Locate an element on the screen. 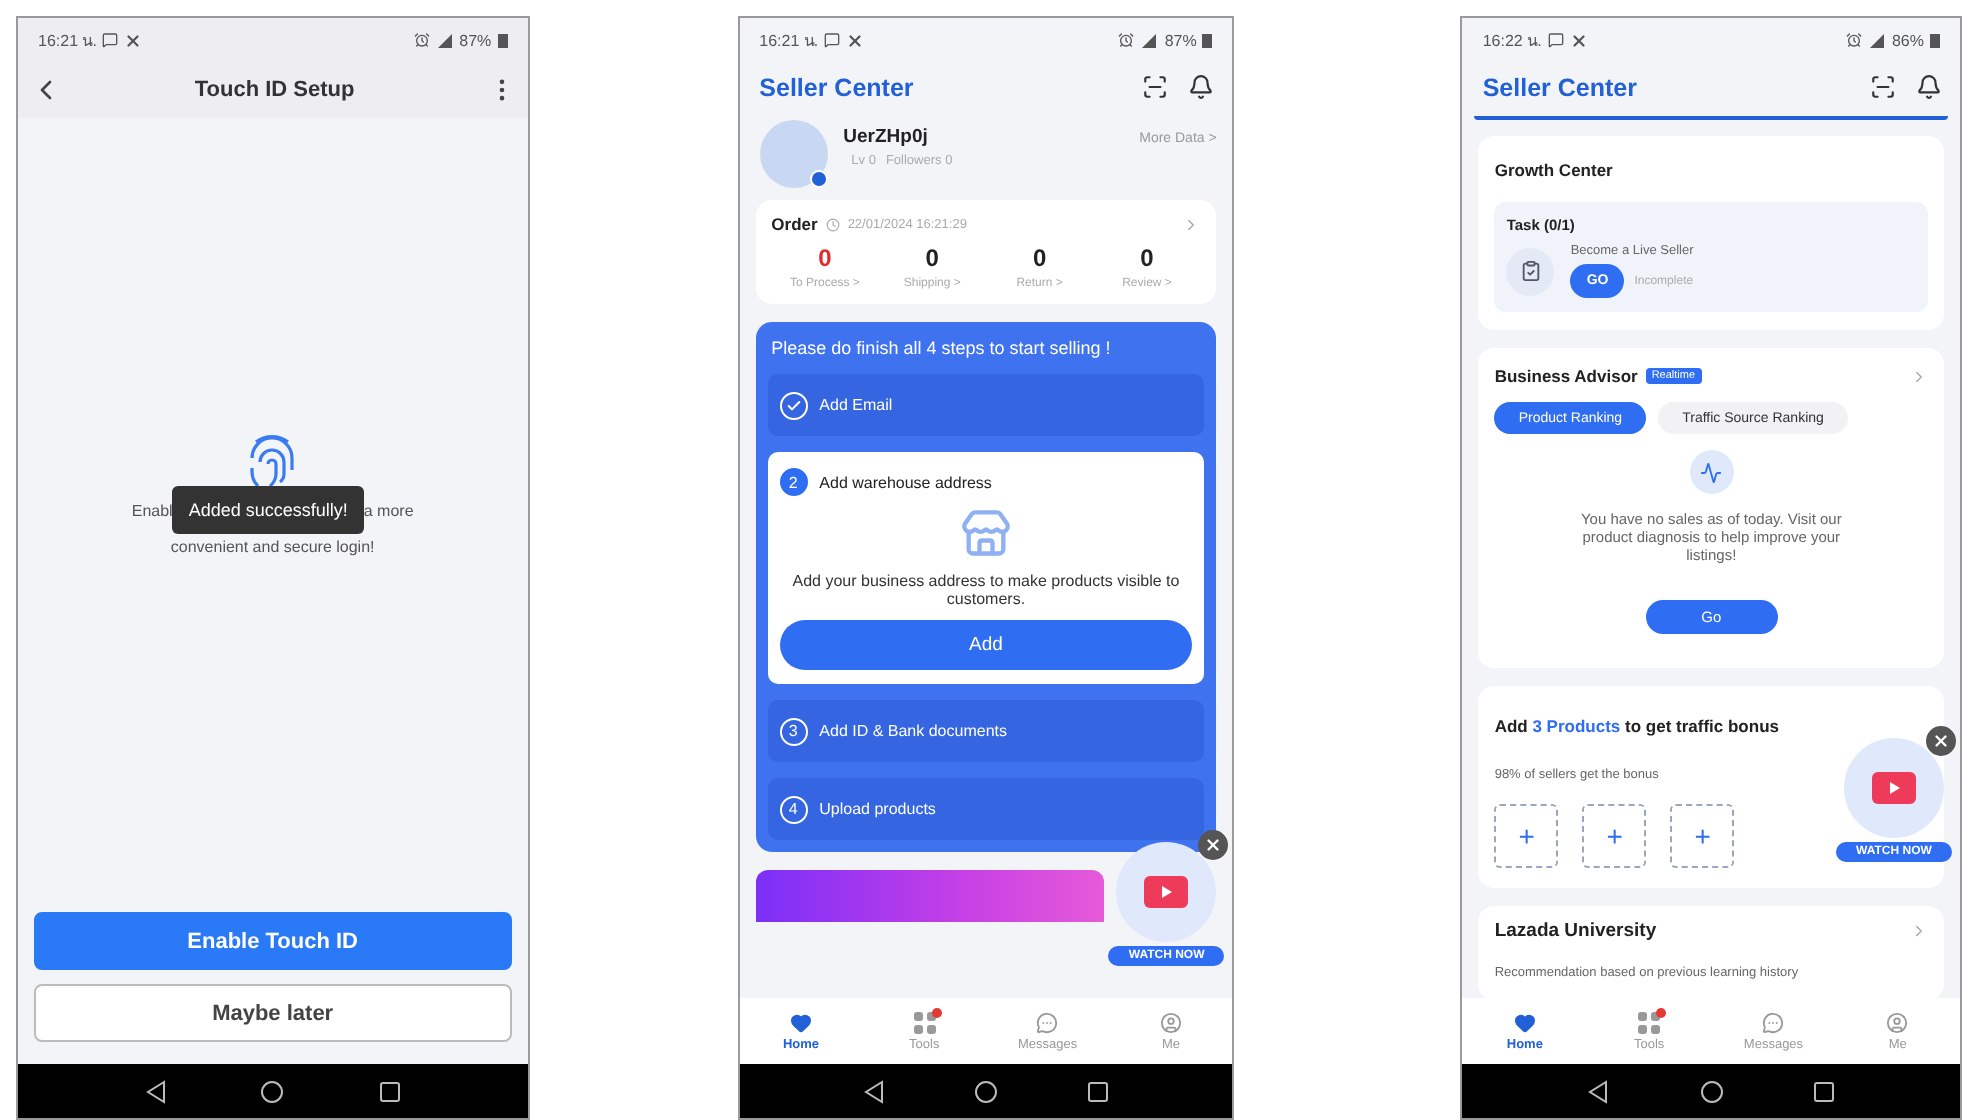 This screenshot has height=1120, width=1962. step-item: 2 Add warehouse address Add your business address to make products visible to customers. Add is located at coordinates (986, 568).